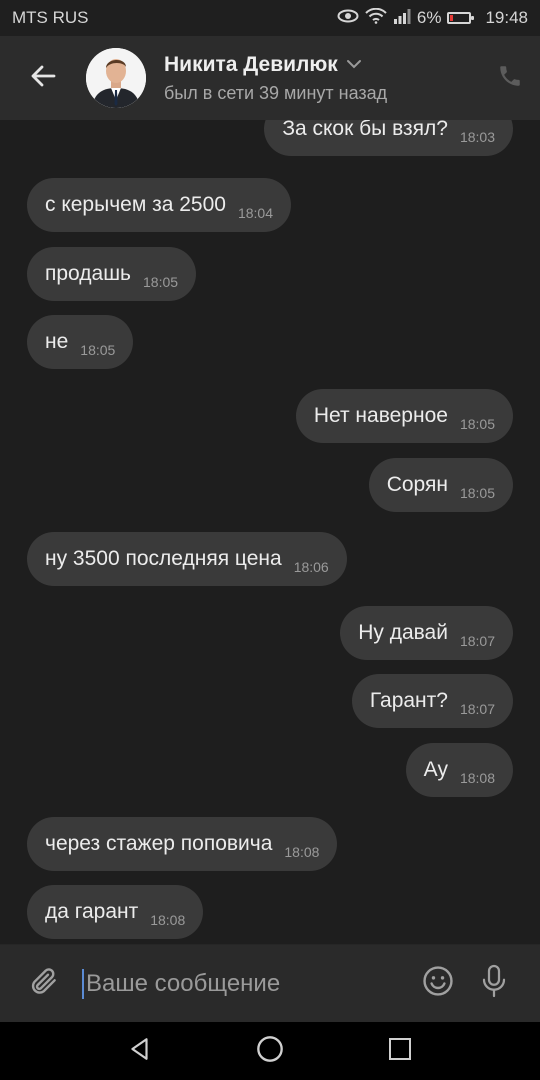 The height and width of the screenshot is (1080, 540). I want to click on message-bubble-outgoing: За скок бы взял? 18:03, so click(388, 138).